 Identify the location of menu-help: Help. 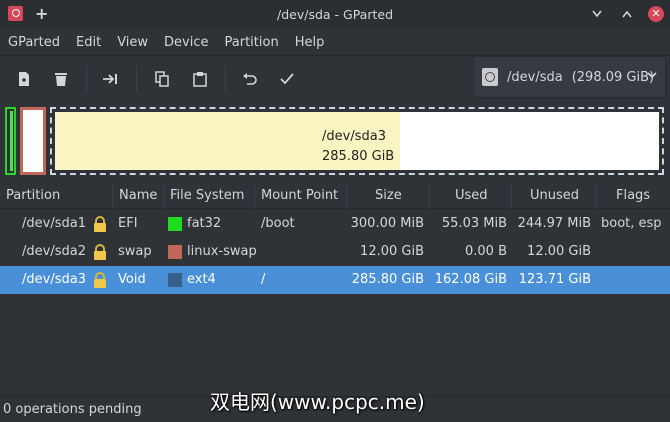
(310, 42).